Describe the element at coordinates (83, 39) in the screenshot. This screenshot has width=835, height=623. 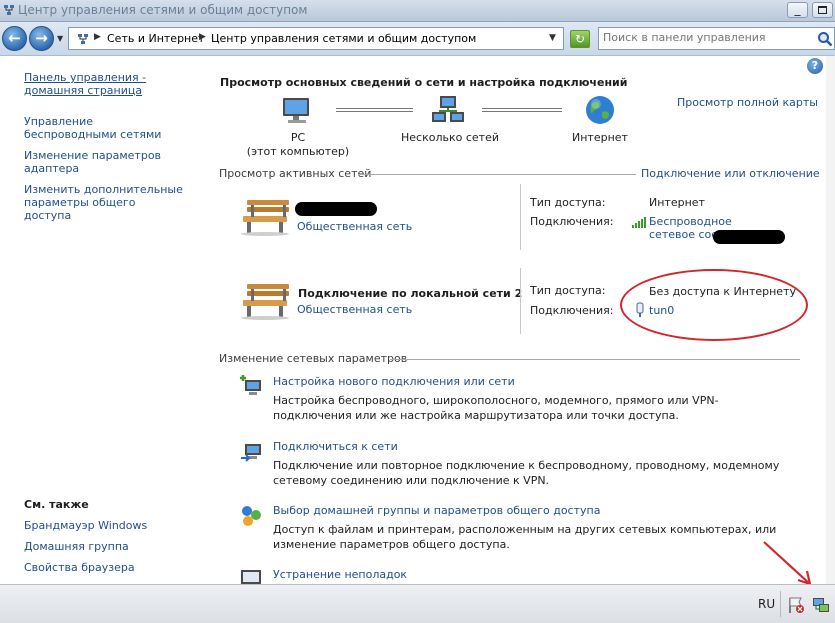
I see `network-location-icon` at that location.